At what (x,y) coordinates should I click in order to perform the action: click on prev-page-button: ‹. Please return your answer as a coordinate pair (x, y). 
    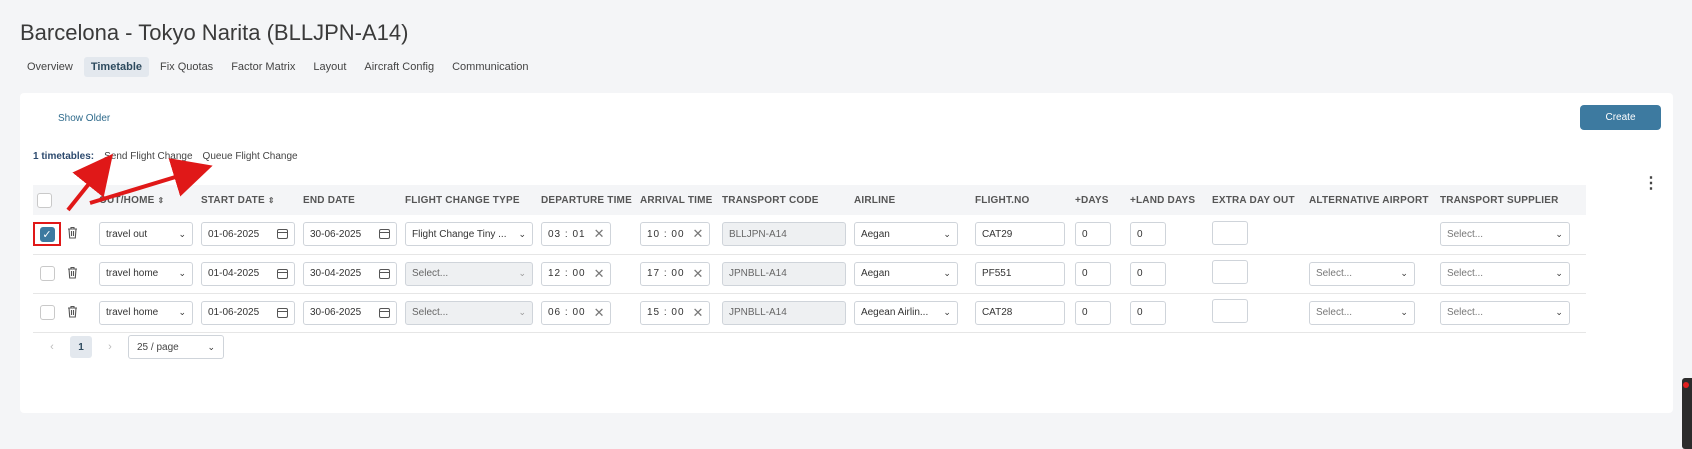
    Looking at the image, I should click on (52, 347).